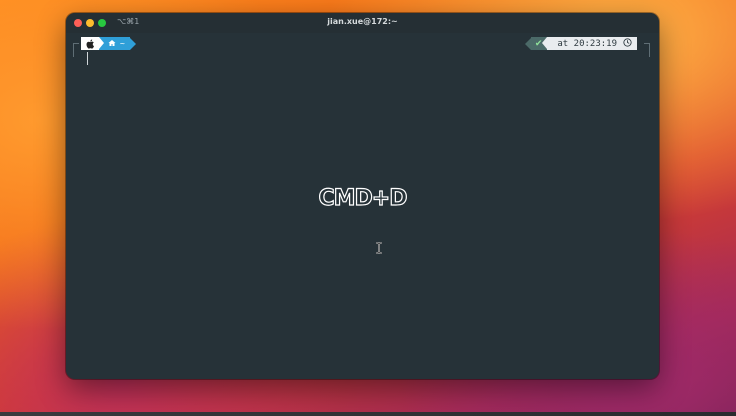  I want to click on home-icon, so click(112, 44).